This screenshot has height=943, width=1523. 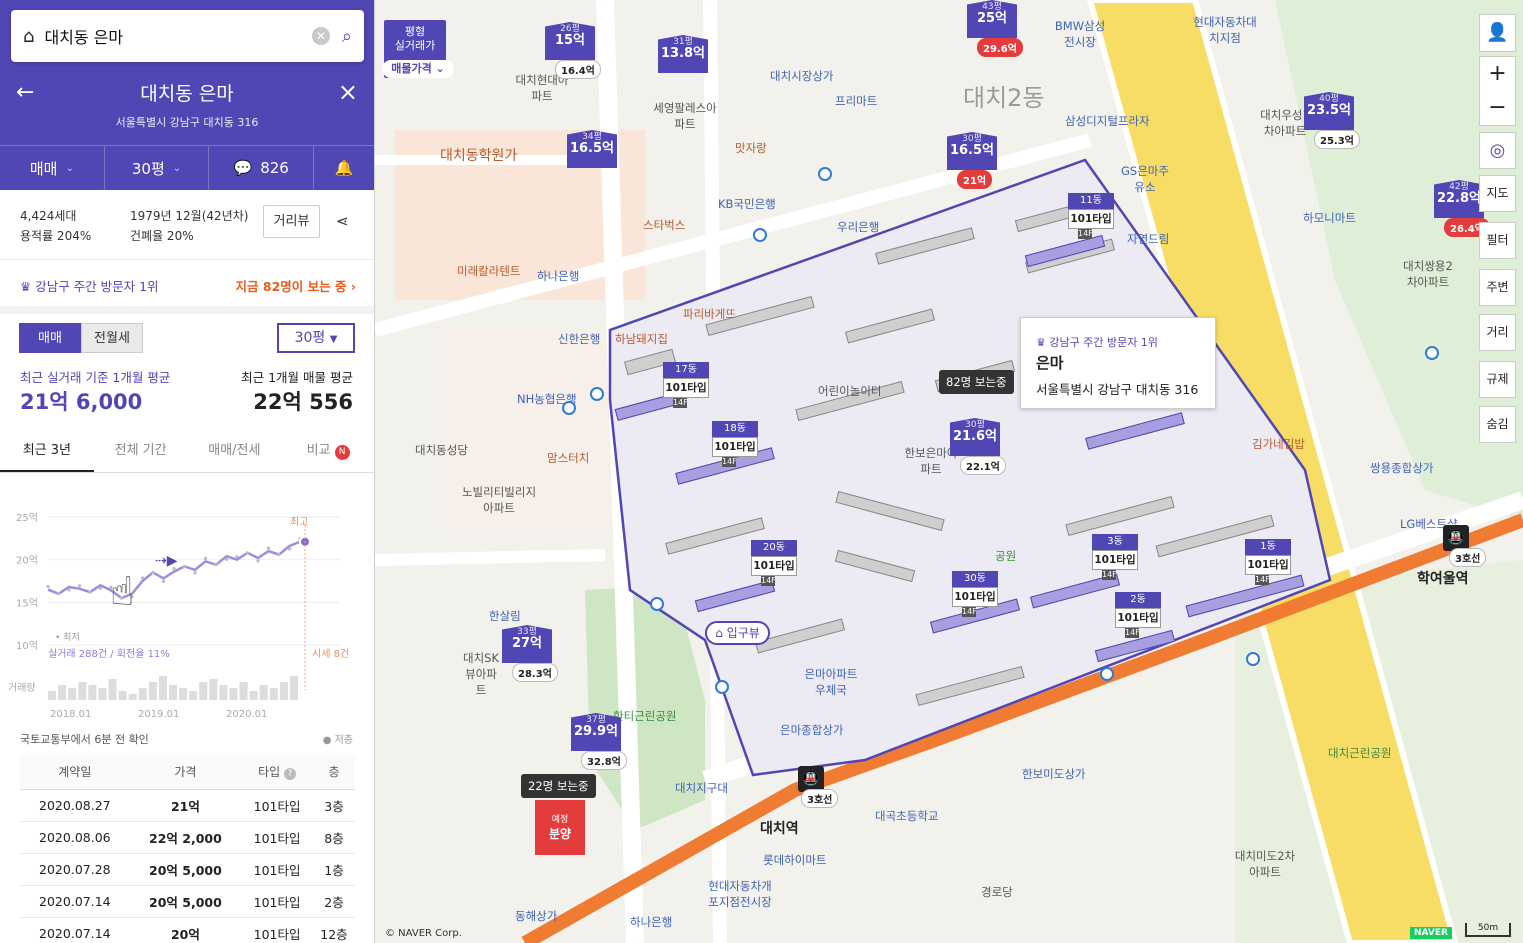 I want to click on place-label: 경로당, so click(x=997, y=892).